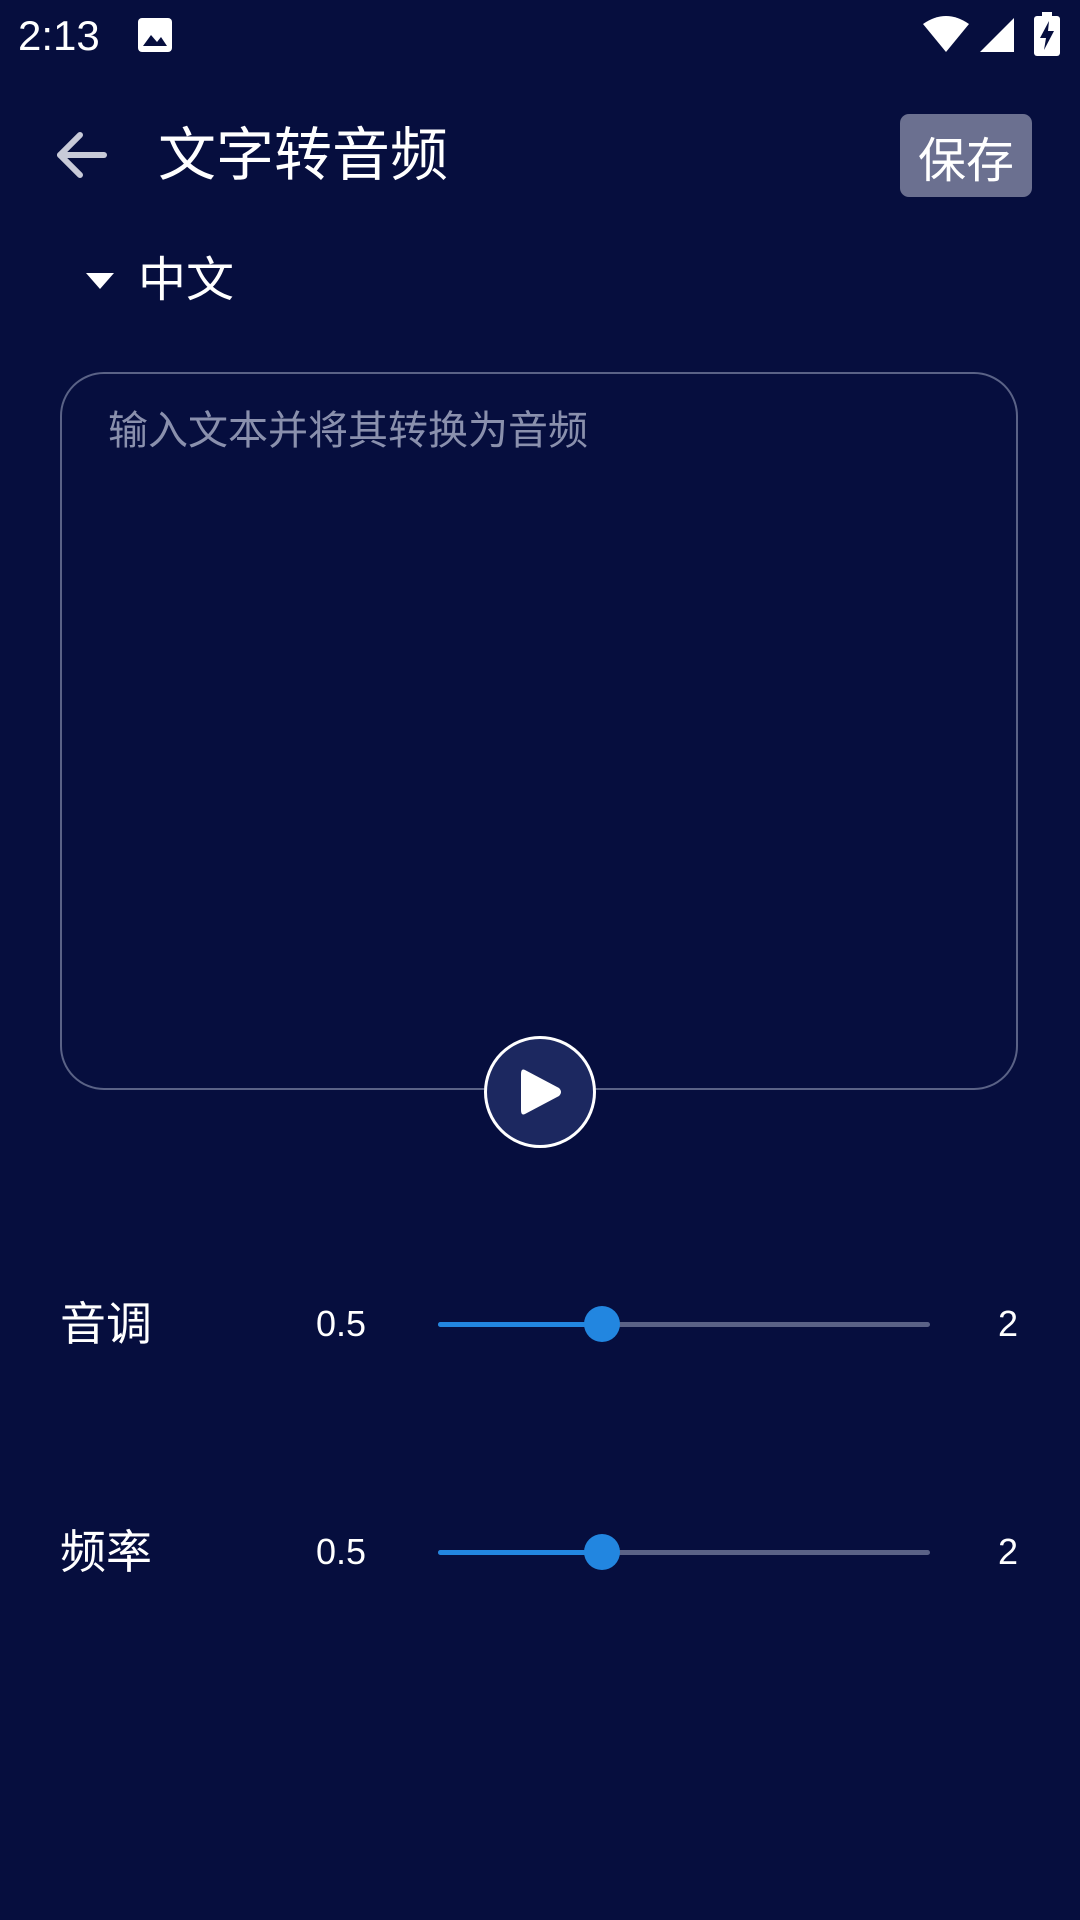 The image size is (1080, 1920). I want to click on status-bar: 2:13, so click(540, 36).